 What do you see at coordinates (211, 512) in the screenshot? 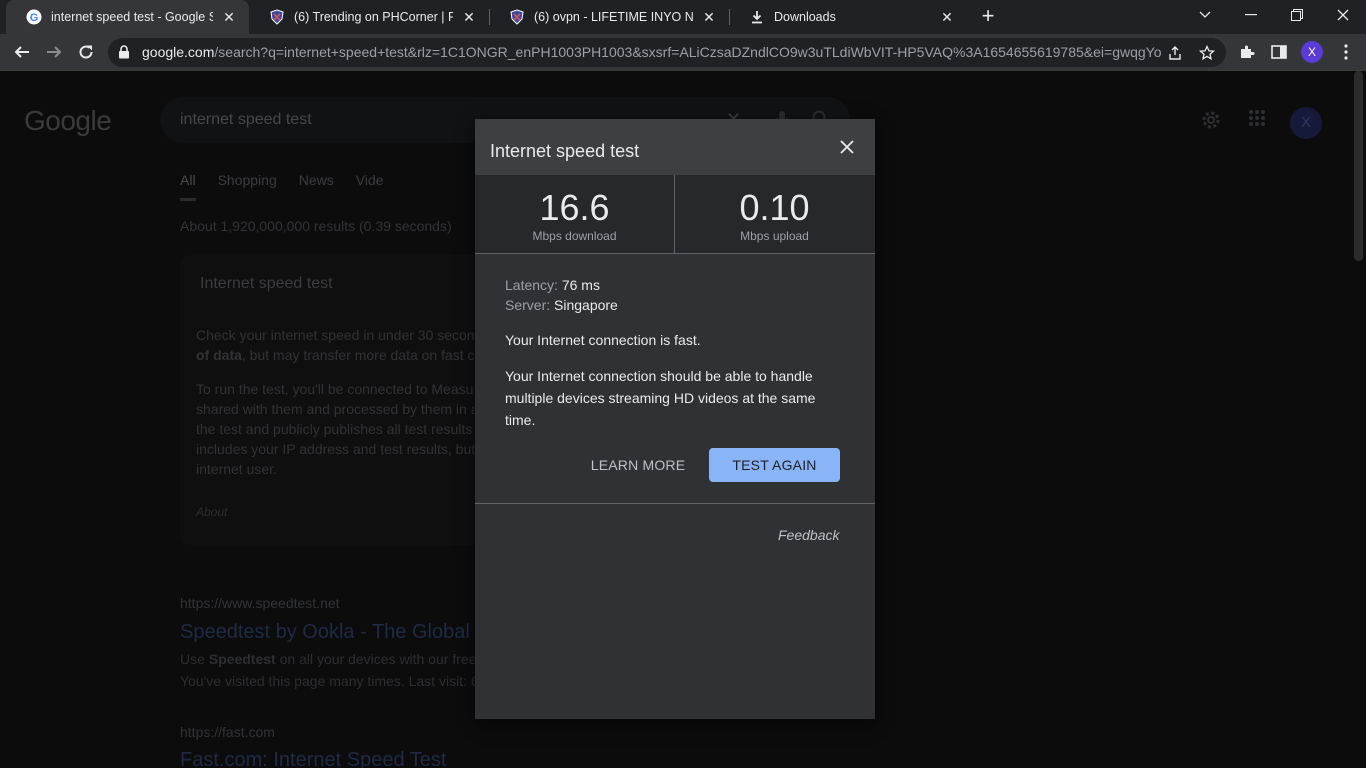
I see `about-link: About` at bounding box center [211, 512].